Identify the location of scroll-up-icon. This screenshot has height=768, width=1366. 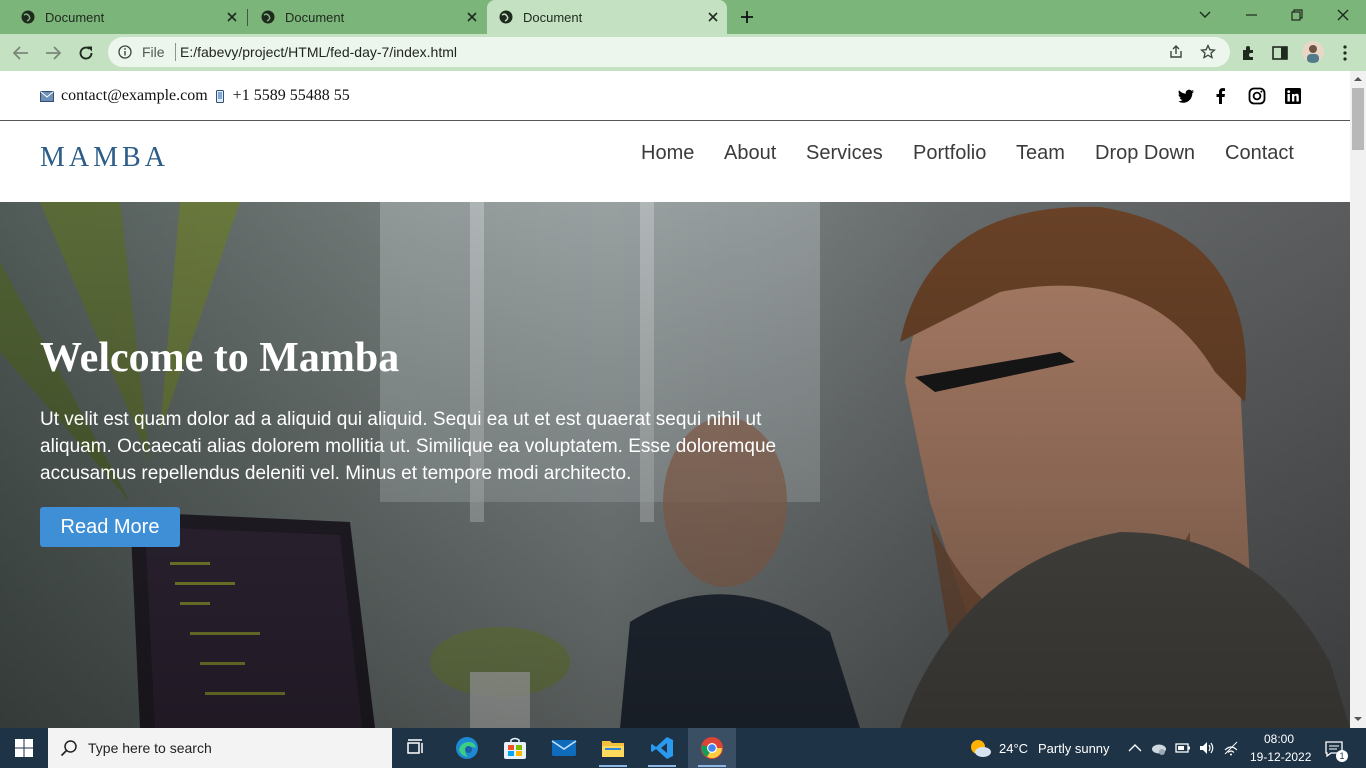
(1358, 79).